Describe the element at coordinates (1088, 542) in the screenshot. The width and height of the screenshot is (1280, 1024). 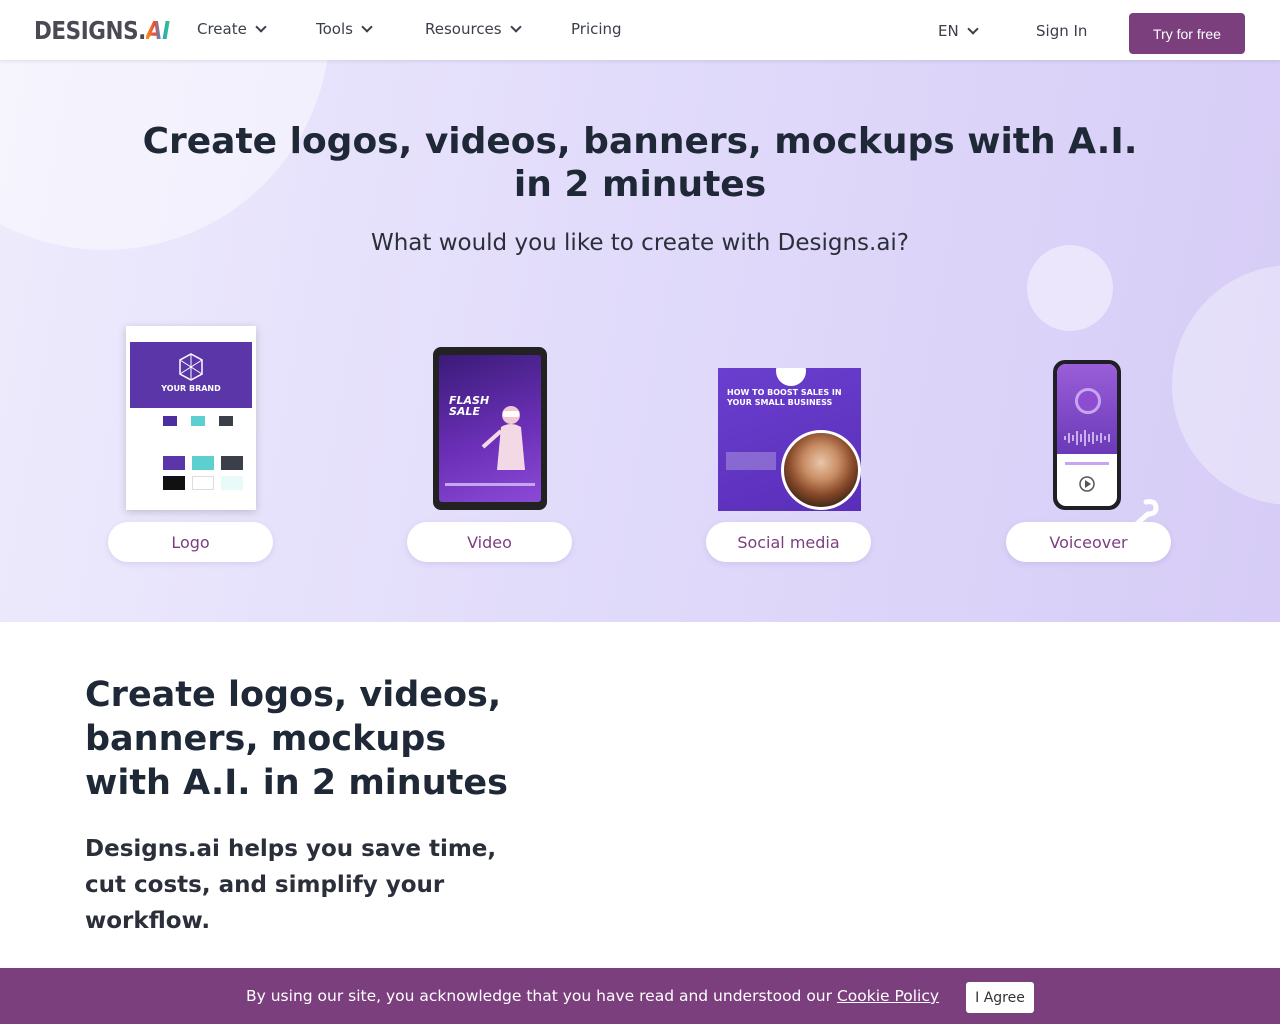
I see `voiceover-option-button: Voiceover` at that location.